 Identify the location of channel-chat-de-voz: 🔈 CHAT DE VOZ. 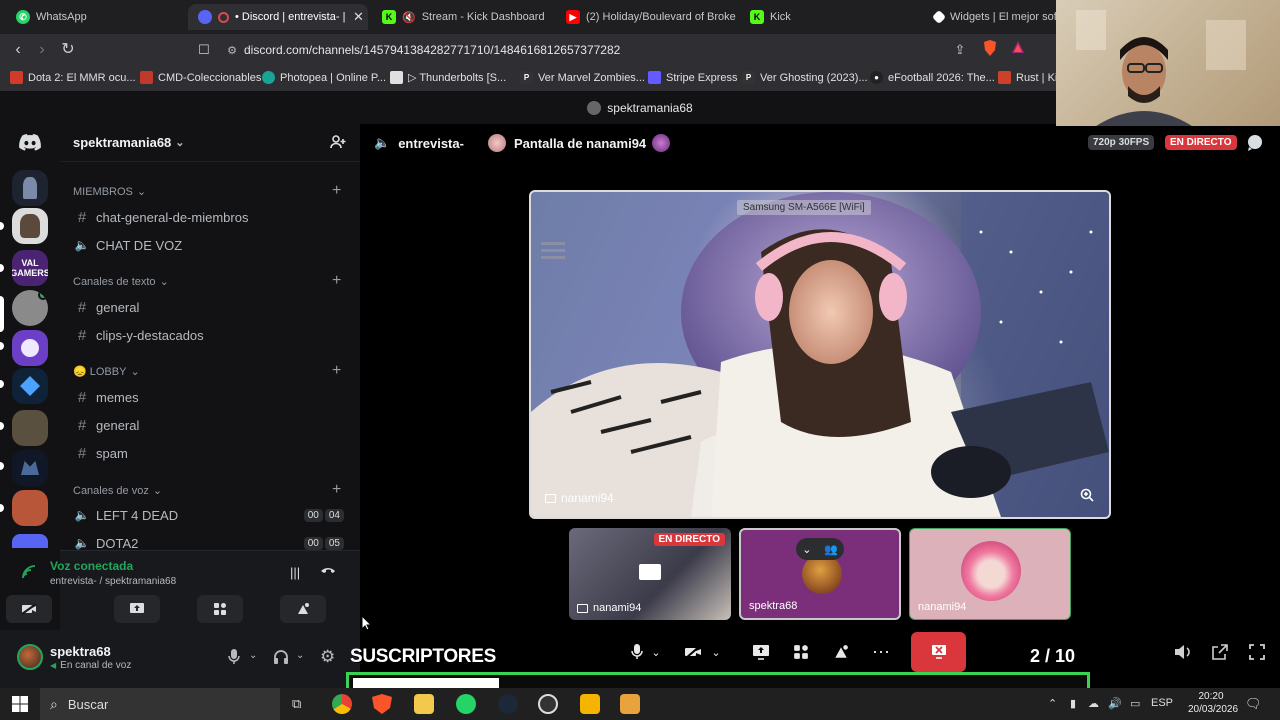
(210, 245).